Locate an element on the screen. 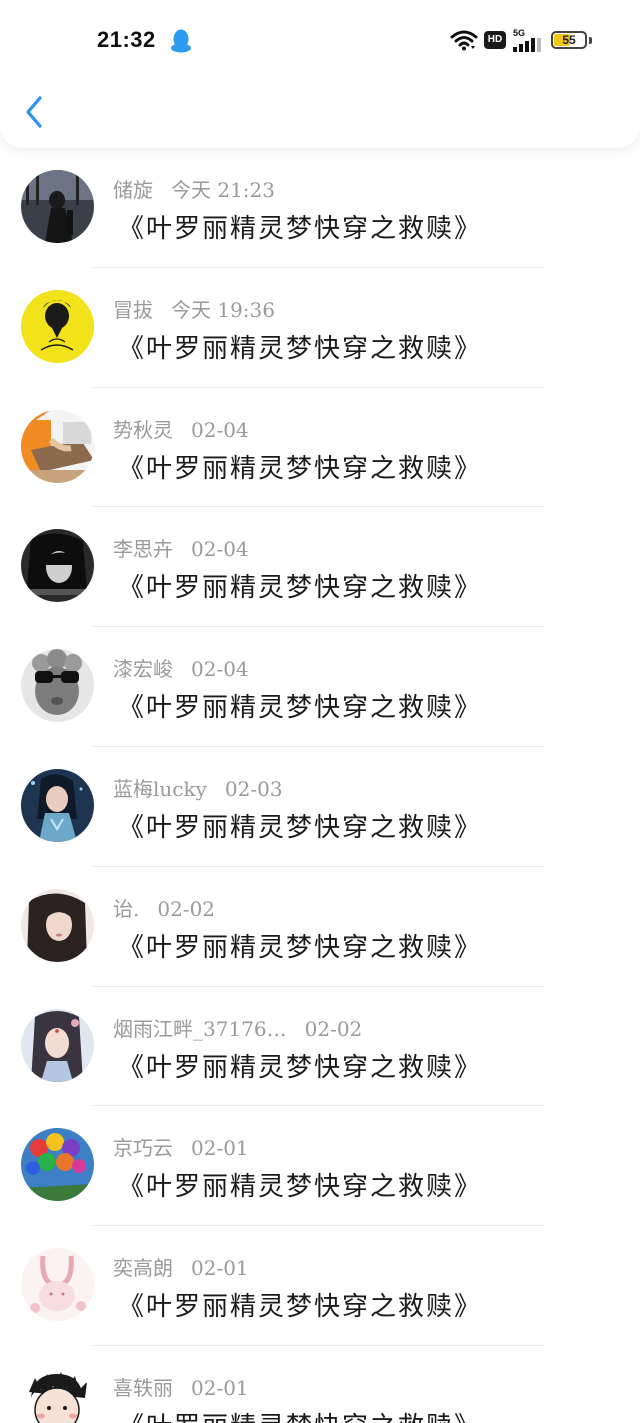 The width and height of the screenshot is (640, 1423). comment-meta: 京巧云 02-01 is located at coordinates (181, 1147).